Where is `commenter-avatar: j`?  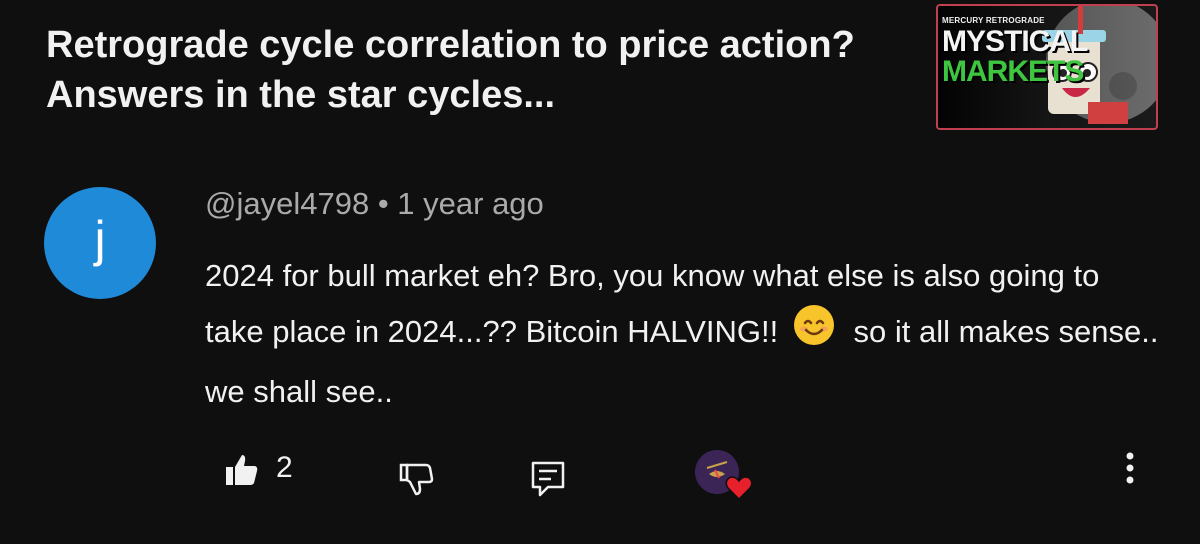 commenter-avatar: j is located at coordinates (100, 243).